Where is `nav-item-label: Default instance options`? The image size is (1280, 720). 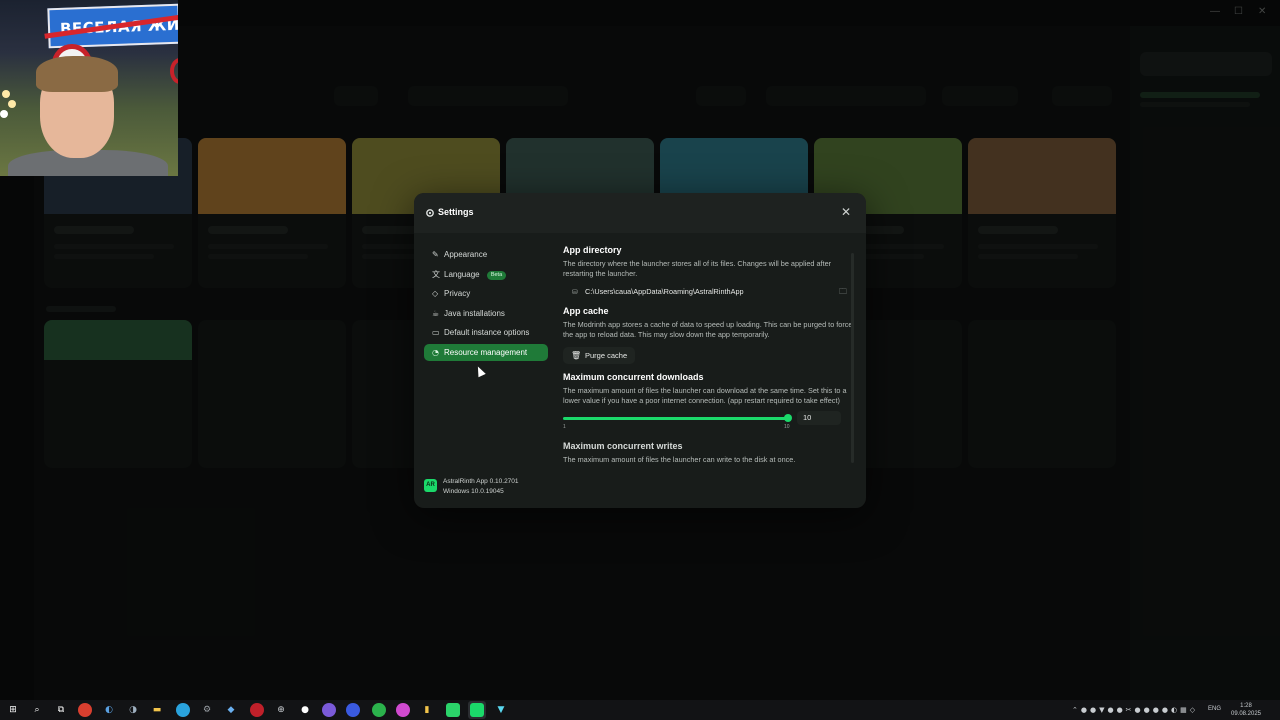
nav-item-label: Default instance options is located at coordinates (487, 332).